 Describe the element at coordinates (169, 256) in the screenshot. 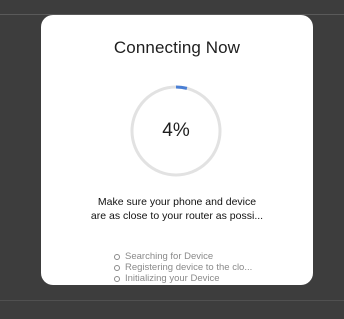

I see `step-label: Searching for Device` at that location.